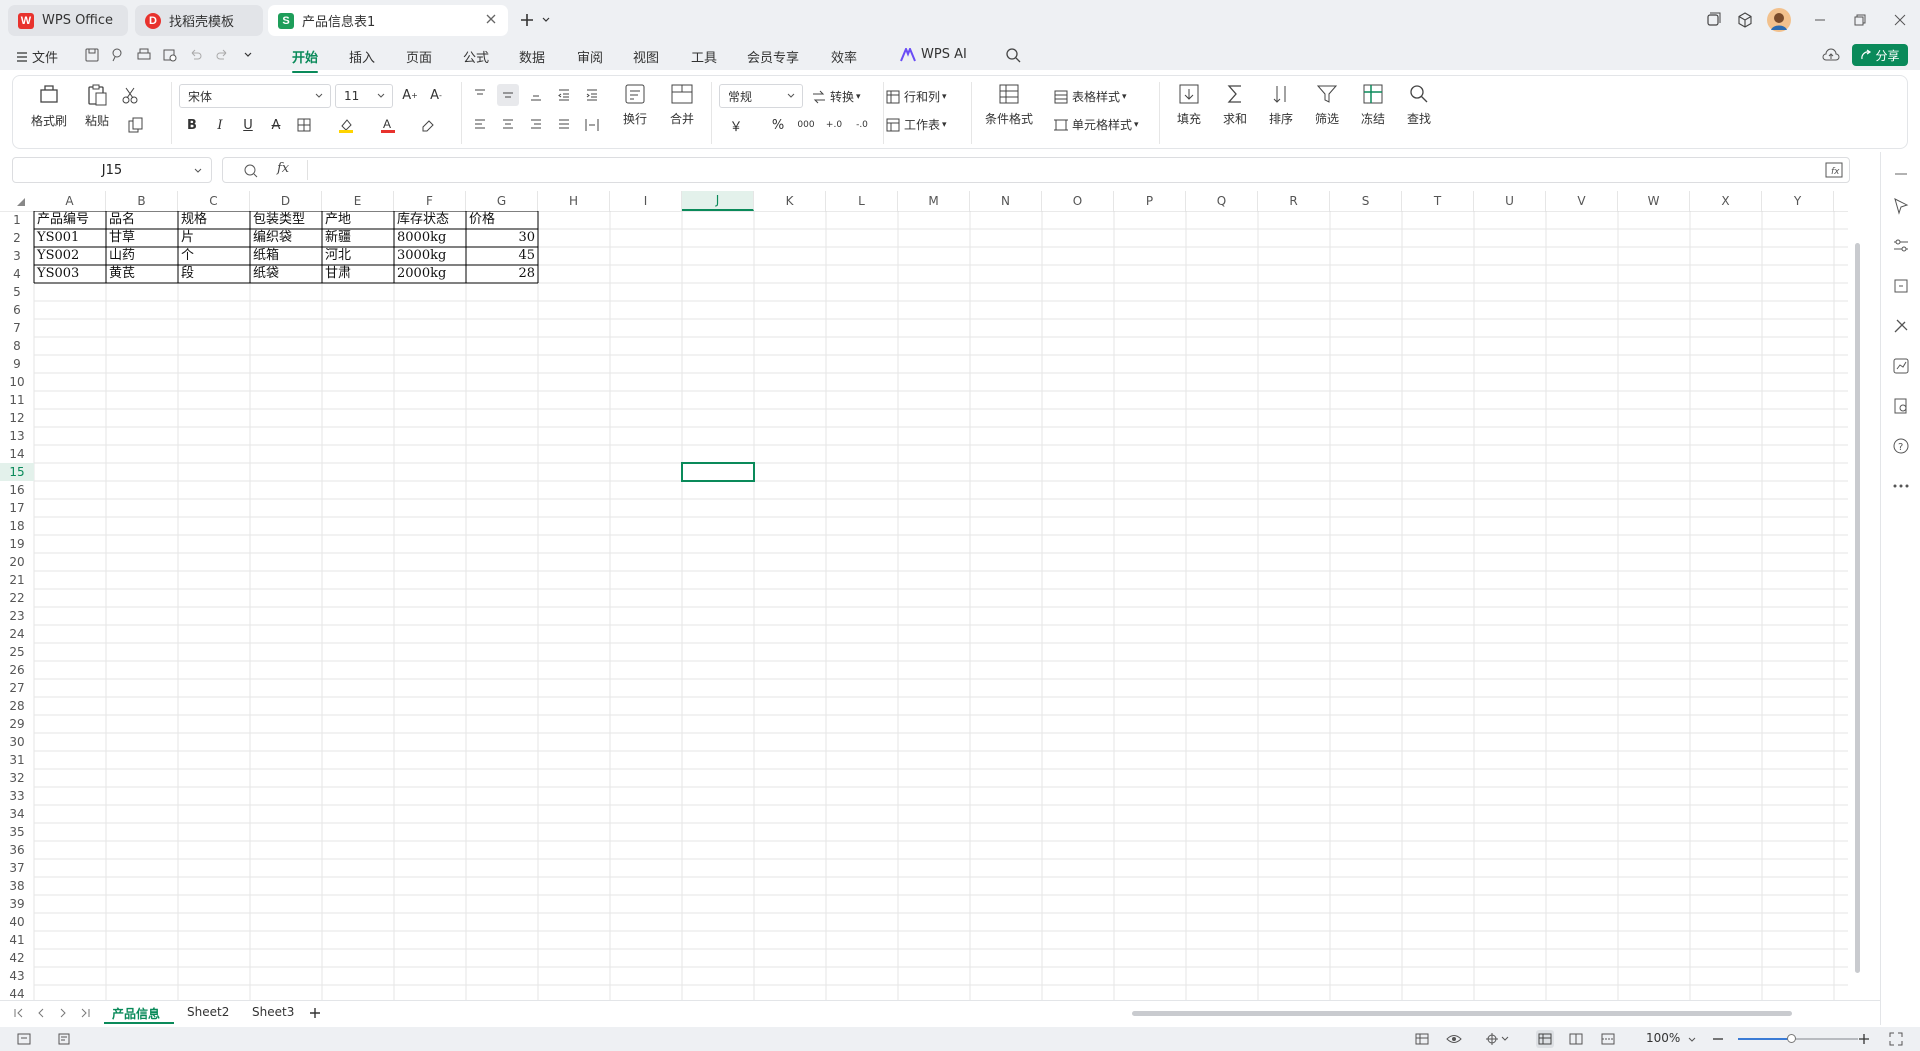 Image resolution: width=1920 pixels, height=1051 pixels. Describe the element at coordinates (430, 220) in the screenshot. I see `header-cell: 库存状态` at that location.